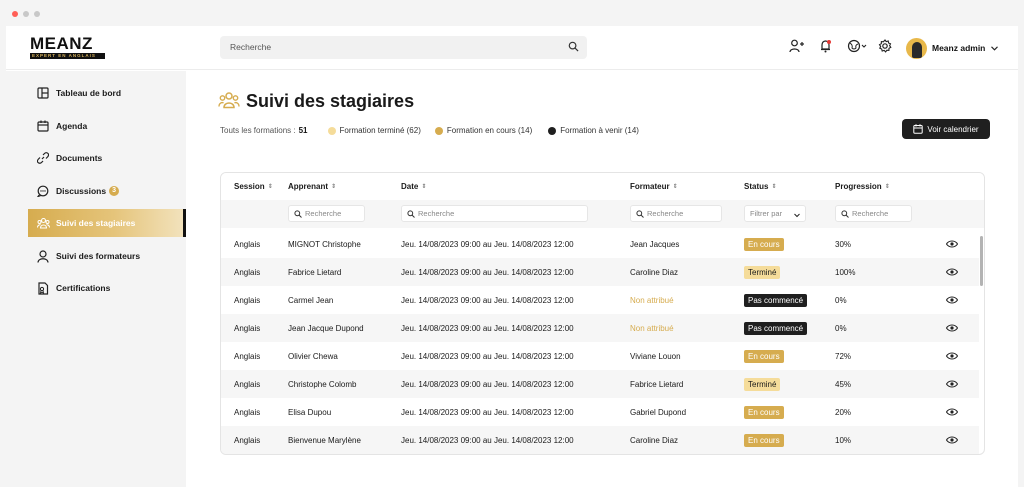 The image size is (1024, 487). Describe the element at coordinates (310, 412) in the screenshot. I see `apprenant-cell: Elisa Dupou` at that location.